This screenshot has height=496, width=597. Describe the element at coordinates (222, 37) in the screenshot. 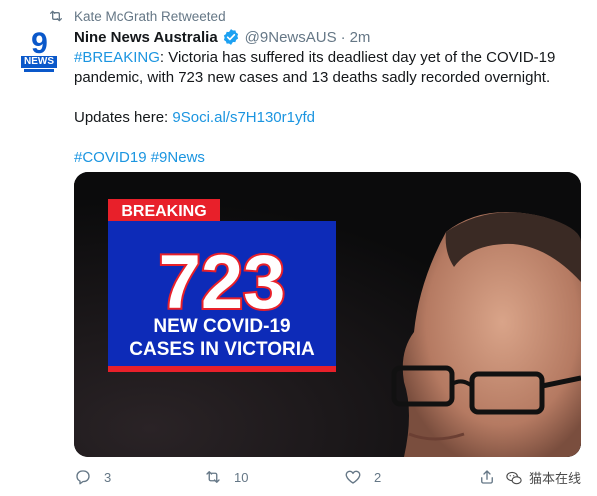

I see `tweet-header: Nine News Australia @9NewsAUS · 2m` at that location.